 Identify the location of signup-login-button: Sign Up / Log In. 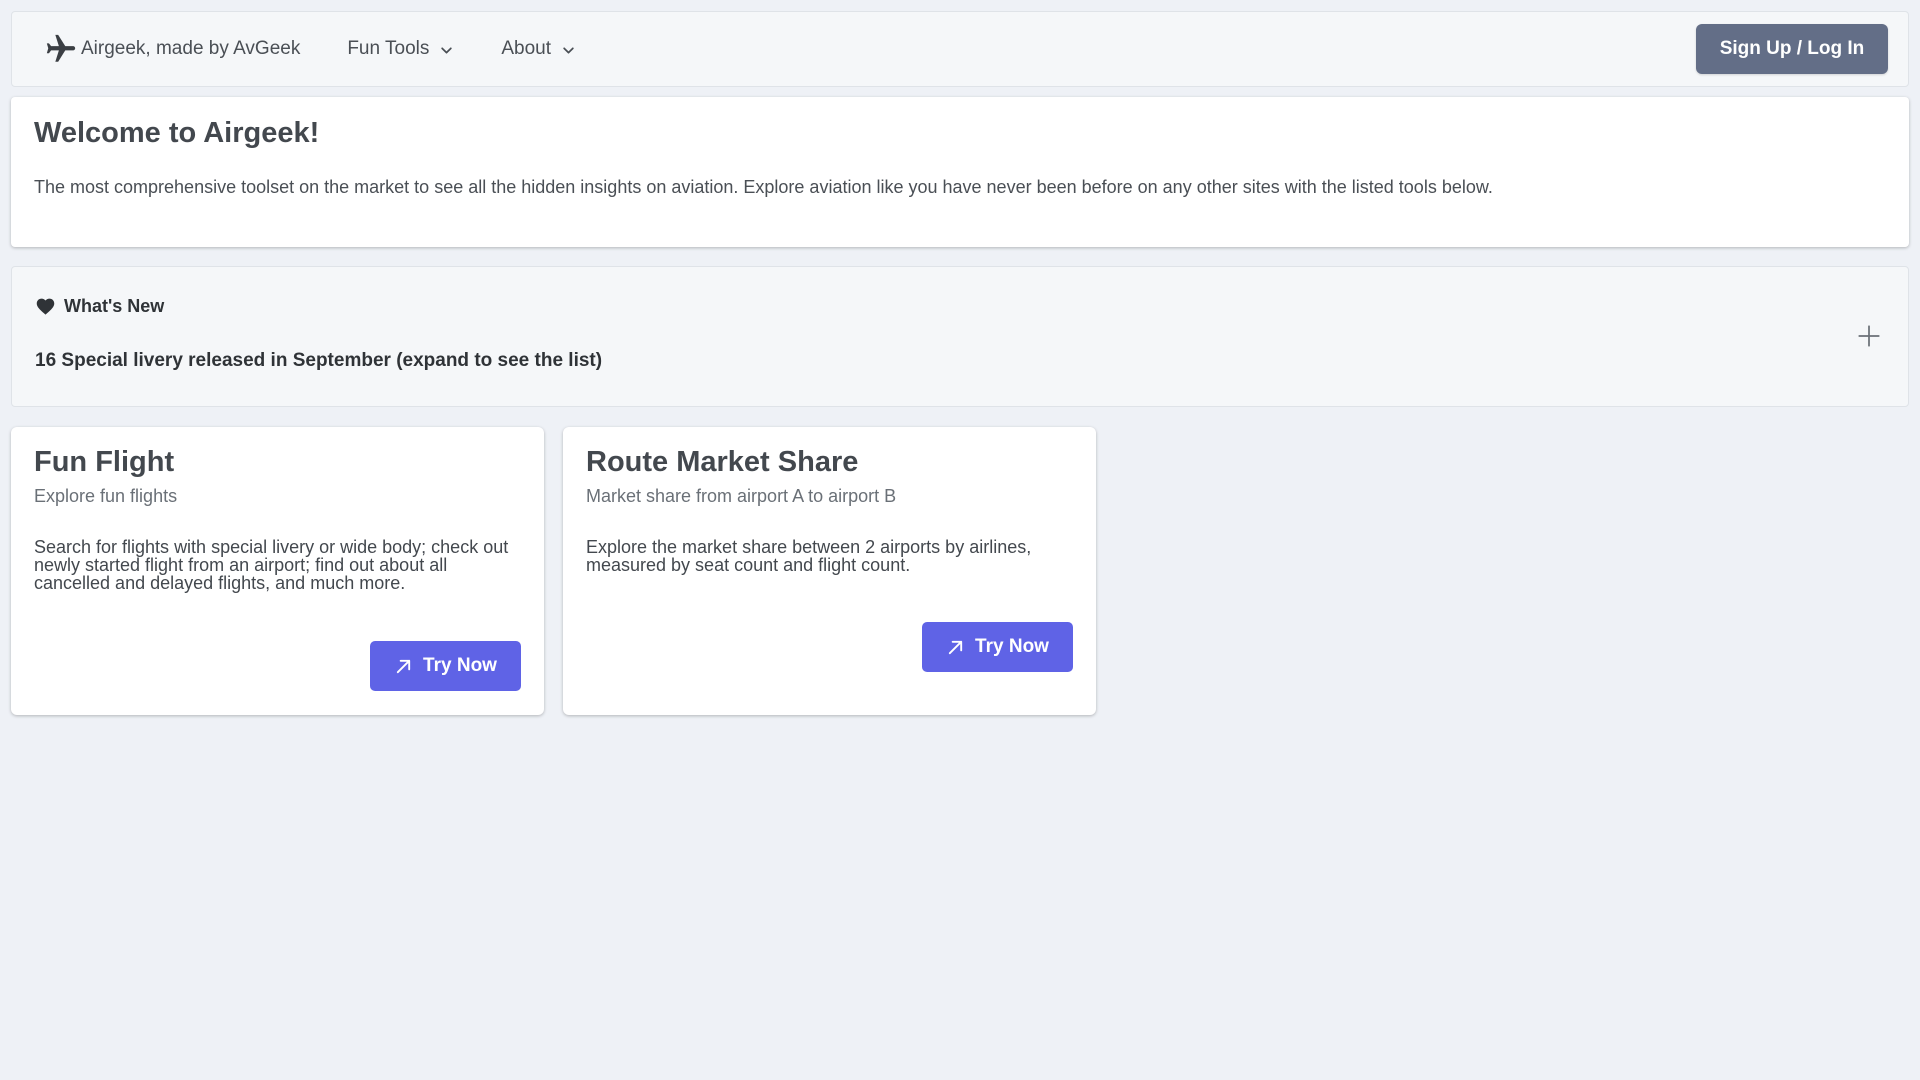
(1792, 49).